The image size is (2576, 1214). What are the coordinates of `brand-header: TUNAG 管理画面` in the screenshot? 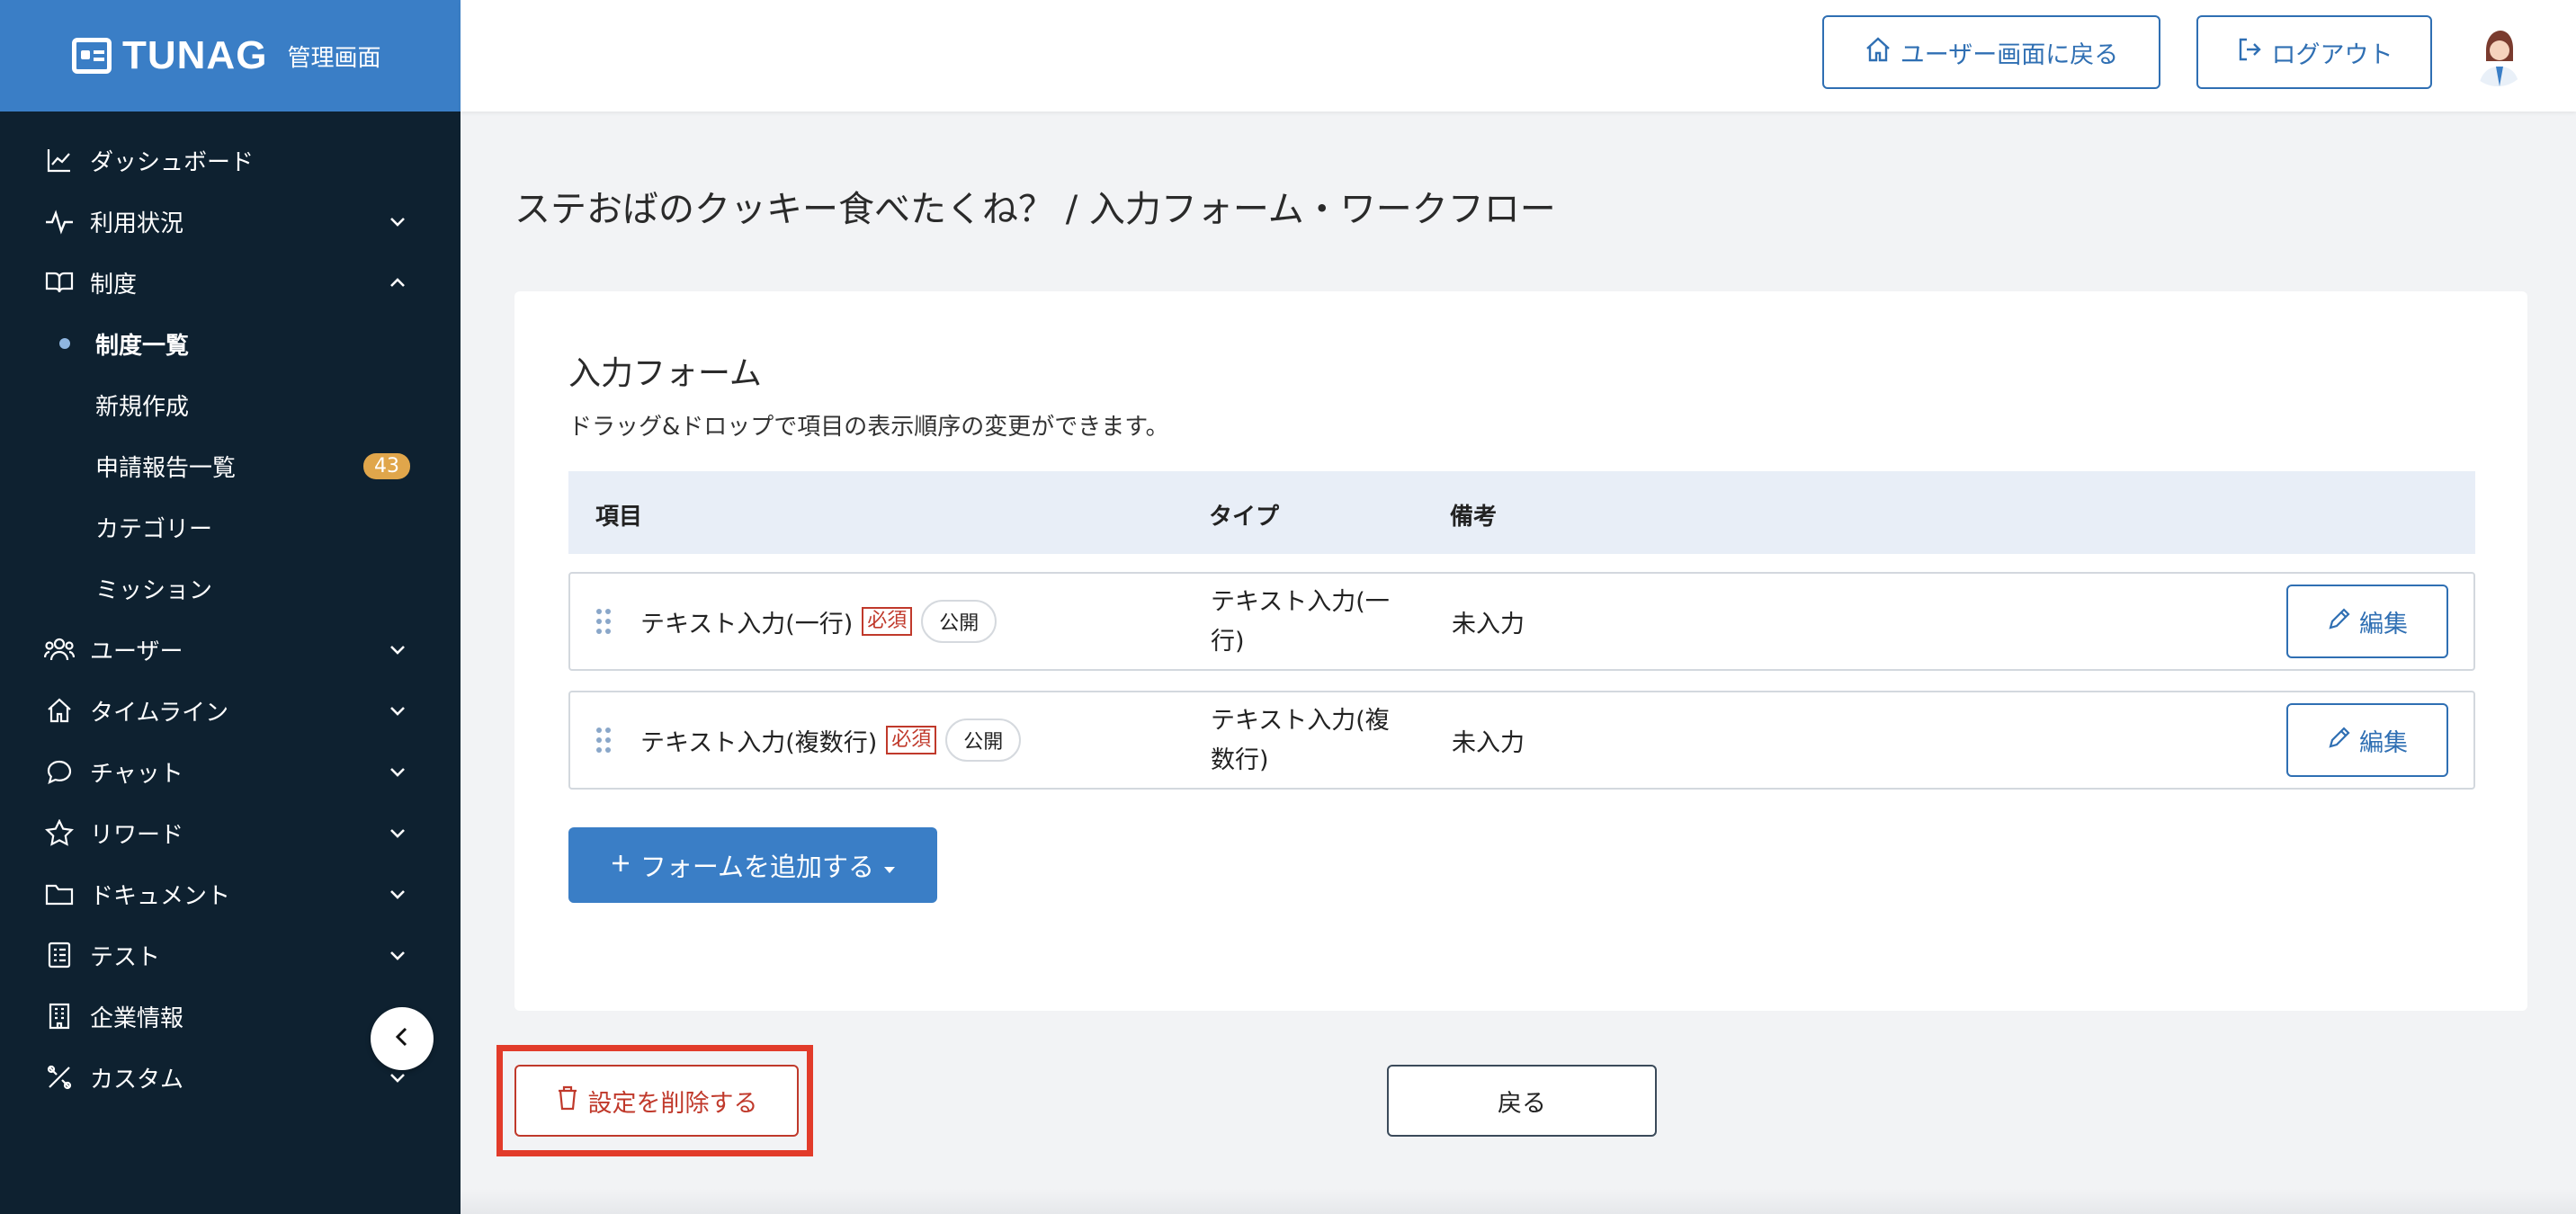 It's located at (230, 56).